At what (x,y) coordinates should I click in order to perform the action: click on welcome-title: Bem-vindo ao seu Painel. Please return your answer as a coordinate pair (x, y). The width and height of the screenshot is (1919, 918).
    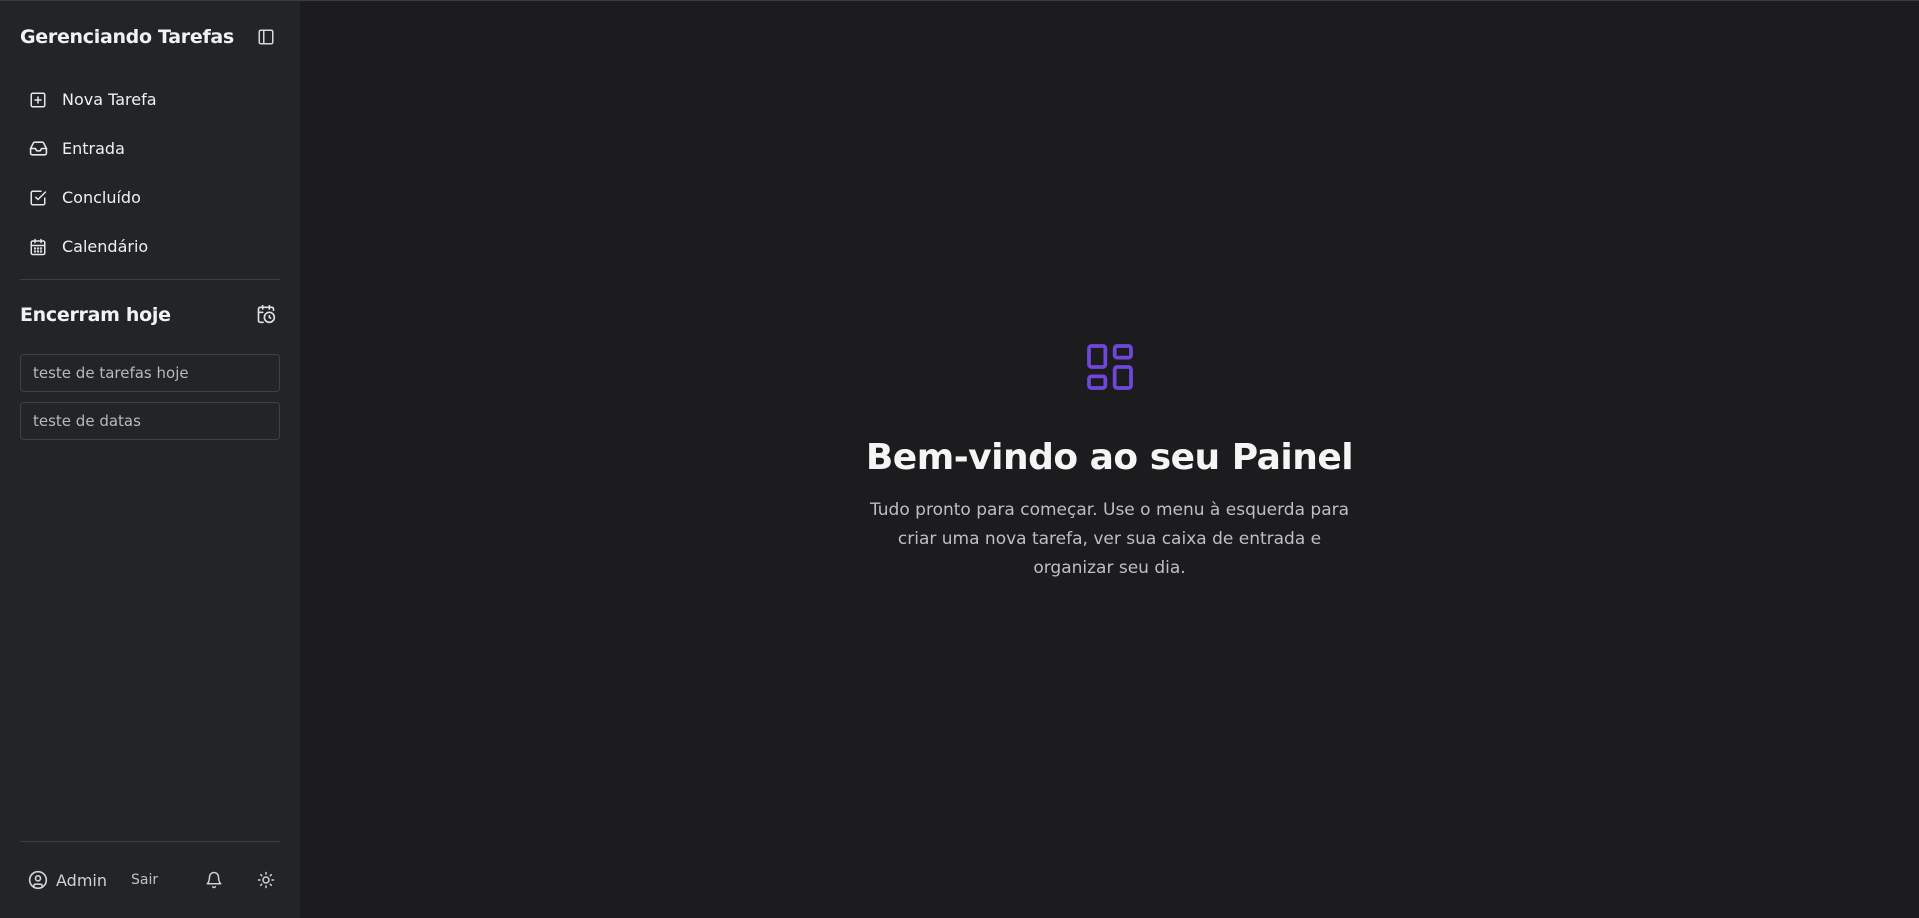
    Looking at the image, I should click on (1109, 457).